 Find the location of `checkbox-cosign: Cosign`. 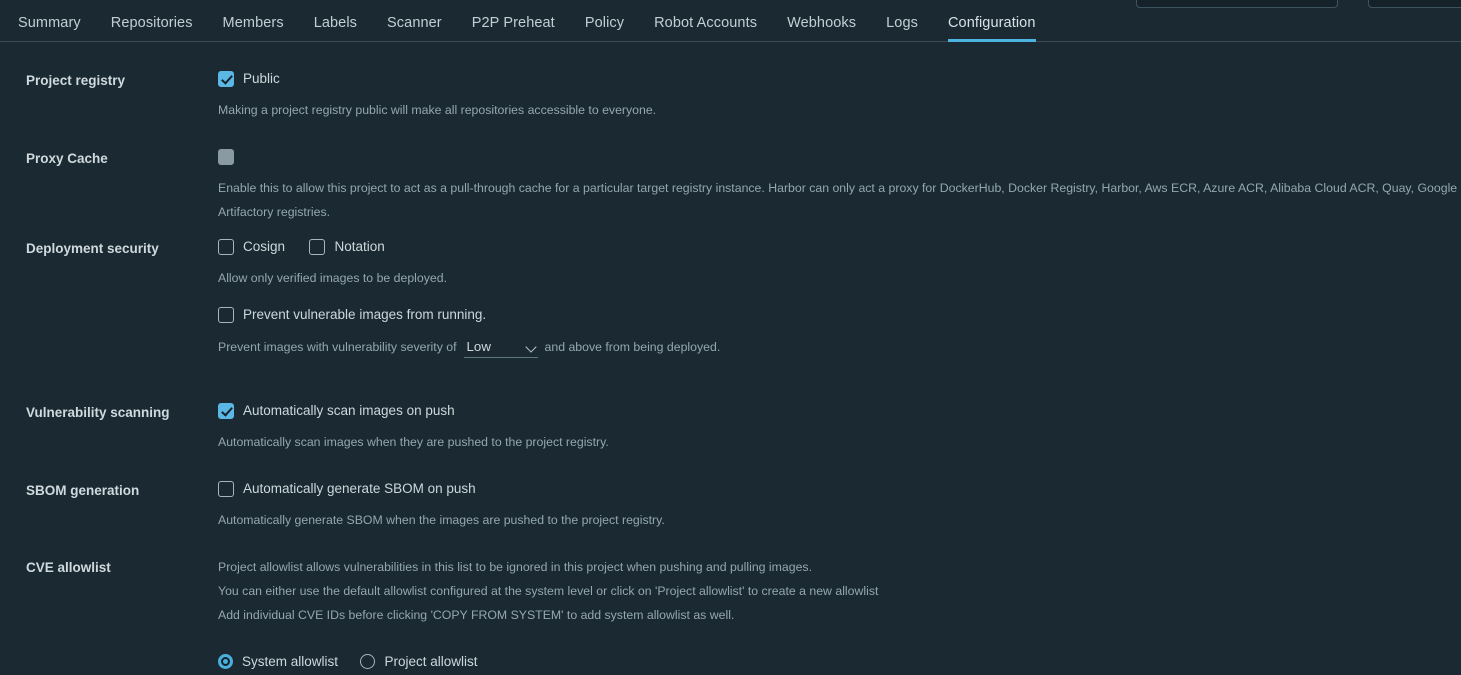

checkbox-cosign: Cosign is located at coordinates (252, 246).